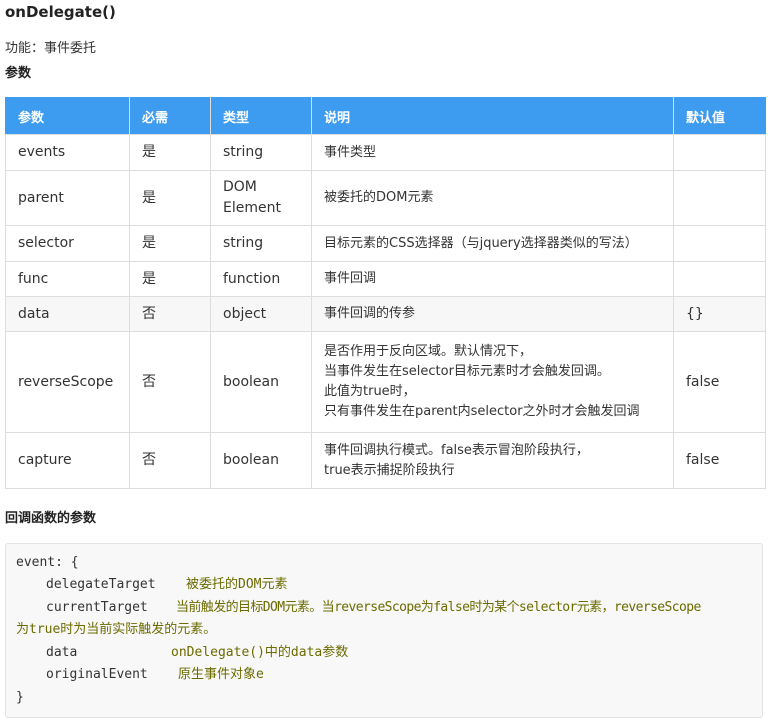  What do you see at coordinates (51, 48) in the screenshot?
I see `function-description: 功能：事件委托` at bounding box center [51, 48].